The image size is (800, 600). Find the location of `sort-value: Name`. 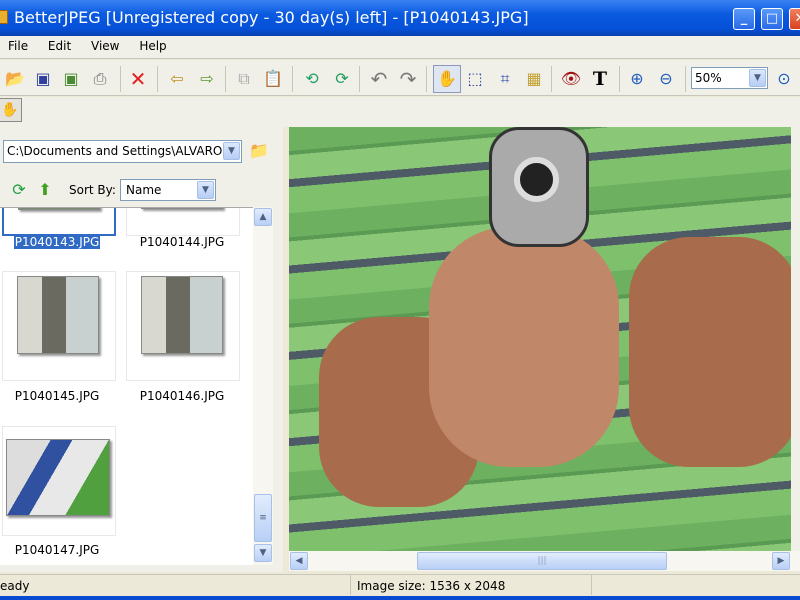

sort-value: Name is located at coordinates (144, 190).